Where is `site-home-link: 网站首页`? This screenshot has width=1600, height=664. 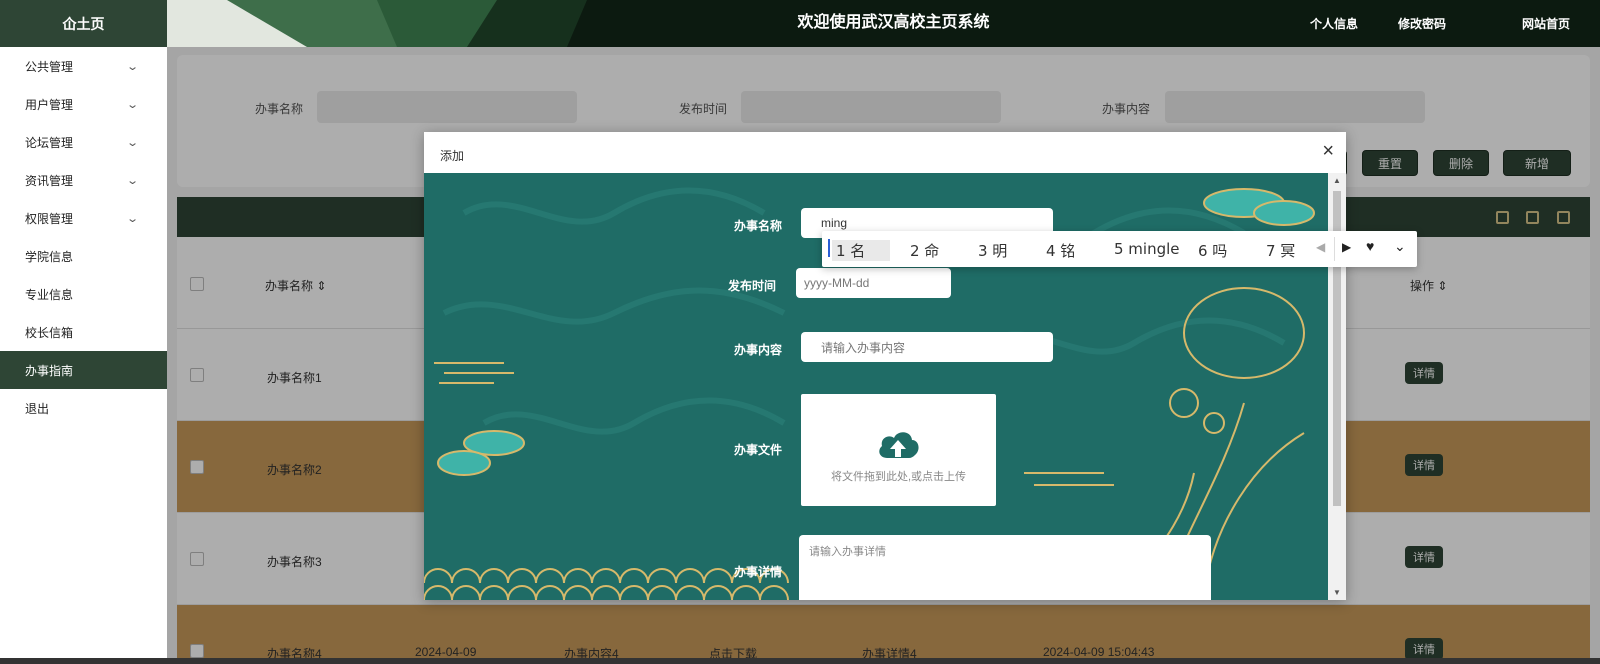
site-home-link: 网站首页 is located at coordinates (1546, 23).